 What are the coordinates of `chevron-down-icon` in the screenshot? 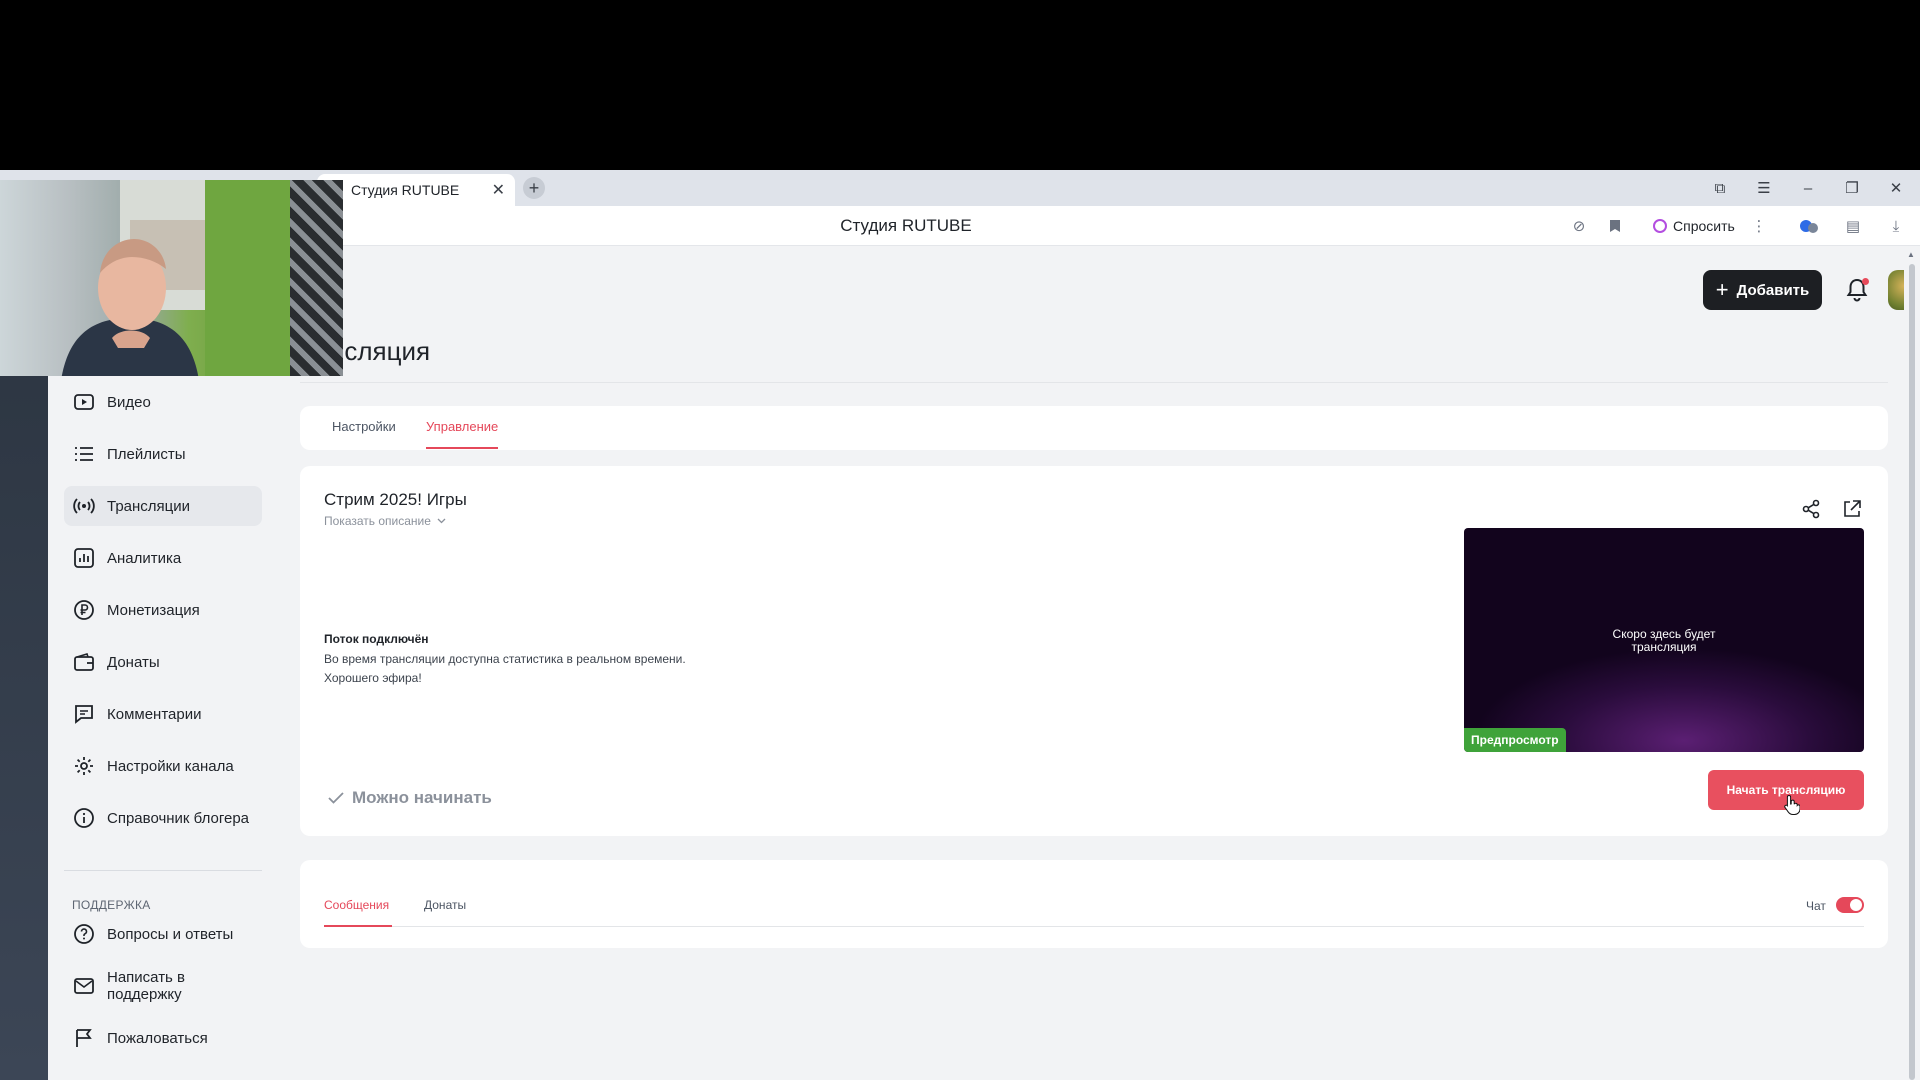 It's located at (441, 521).